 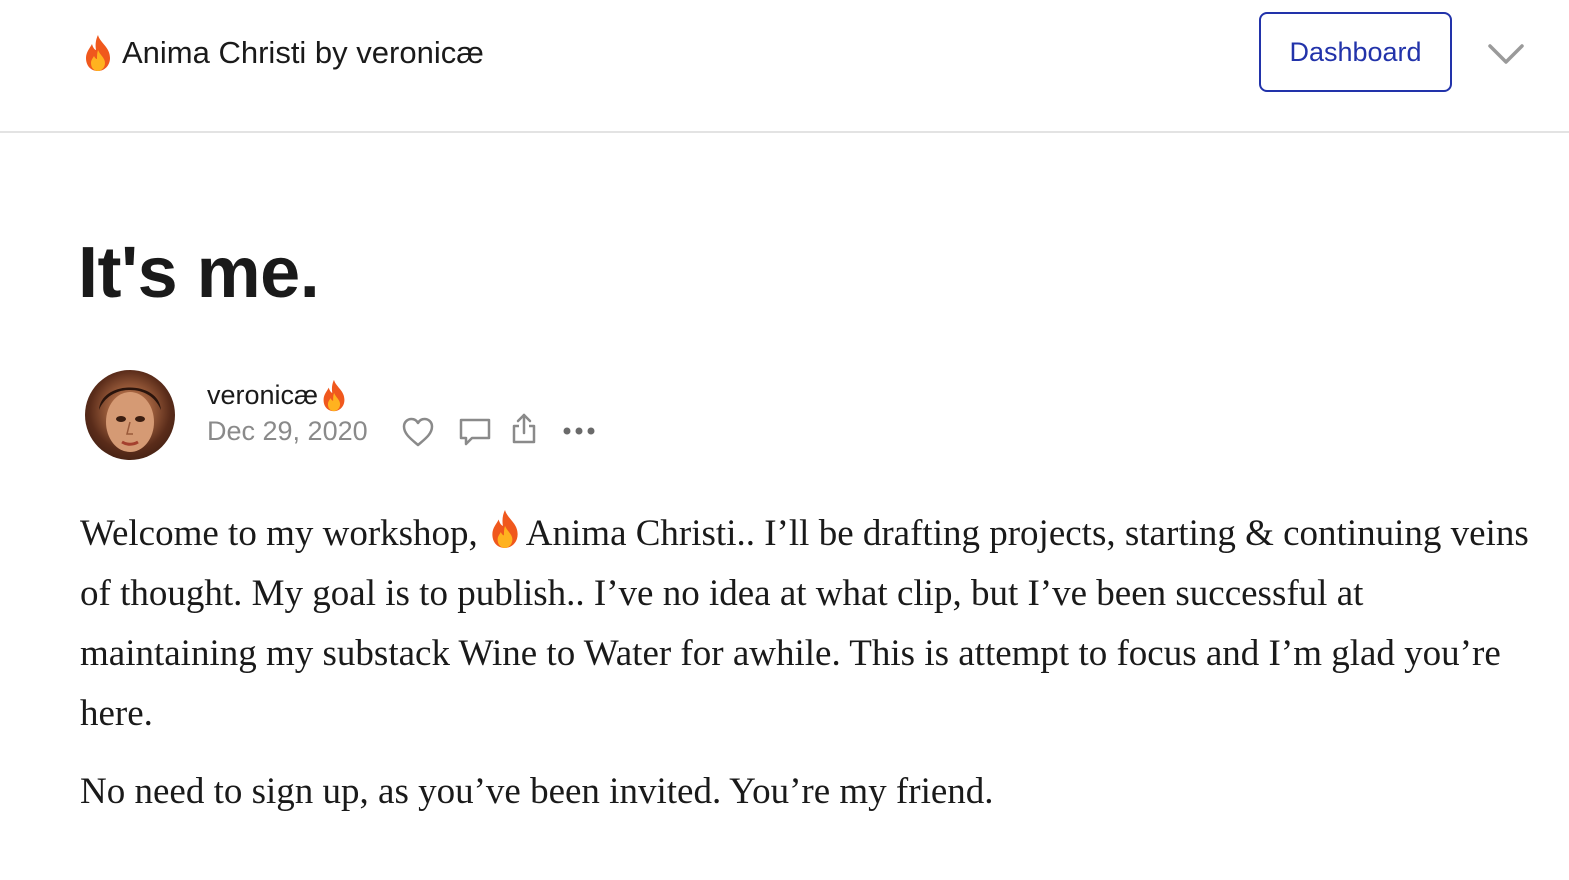 What do you see at coordinates (524, 431) in the screenshot?
I see `share-icon` at bounding box center [524, 431].